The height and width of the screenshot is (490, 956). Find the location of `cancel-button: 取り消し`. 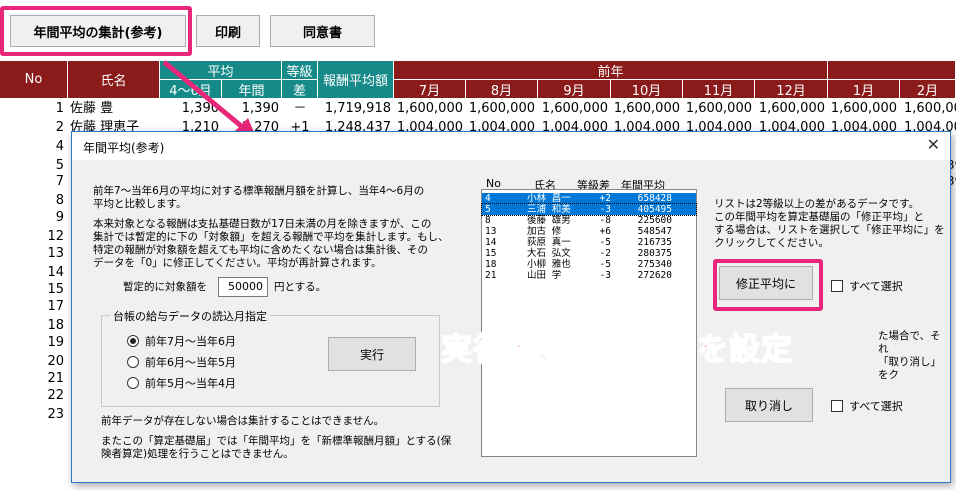

cancel-button: 取り消し is located at coordinates (769, 405).